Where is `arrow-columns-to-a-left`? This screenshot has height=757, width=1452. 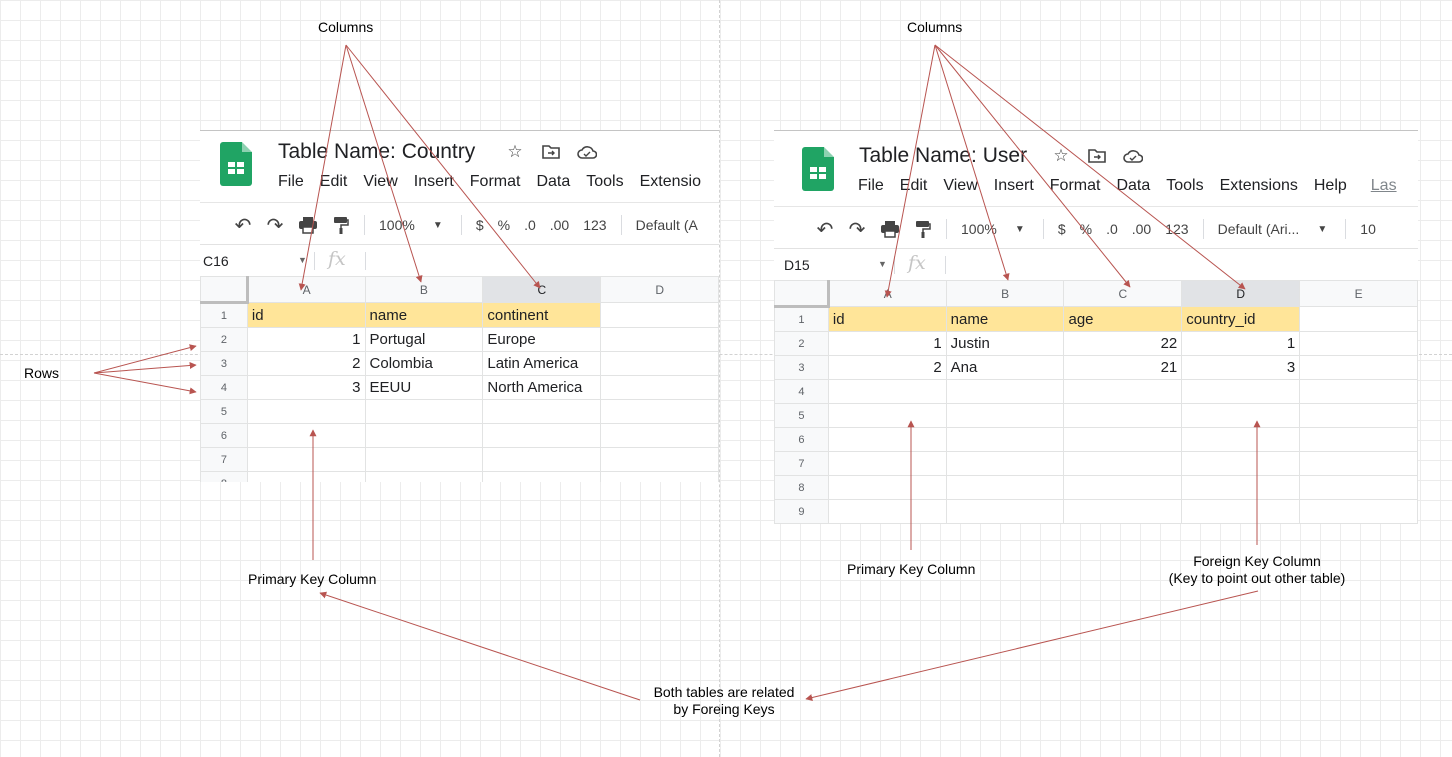
arrow-columns-to-a-left is located at coordinates (322, 167).